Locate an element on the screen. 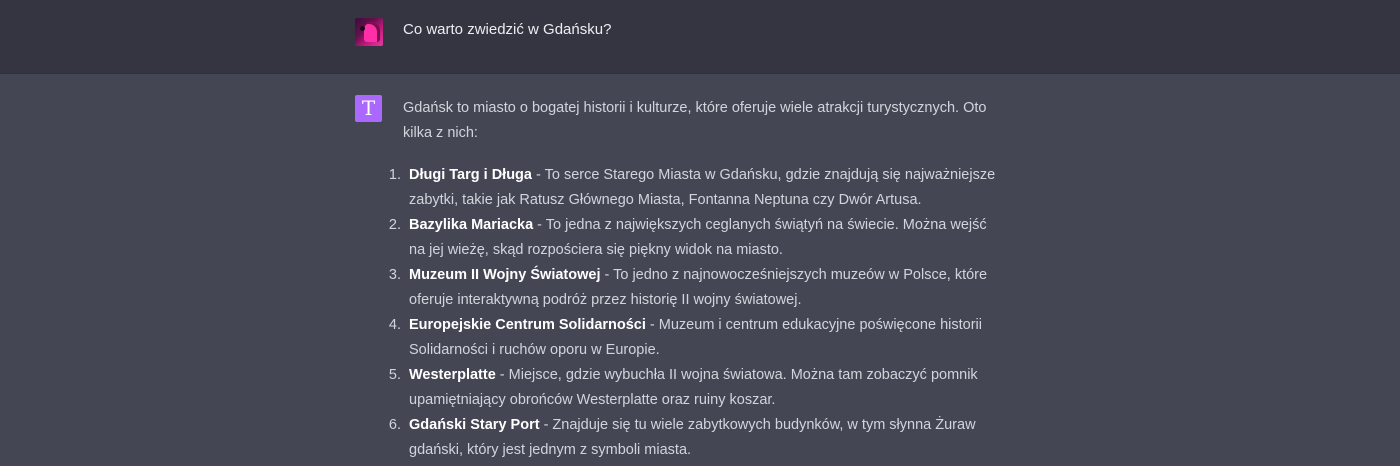 The image size is (1400, 466). attraction-name: Westerplatte is located at coordinates (452, 375).